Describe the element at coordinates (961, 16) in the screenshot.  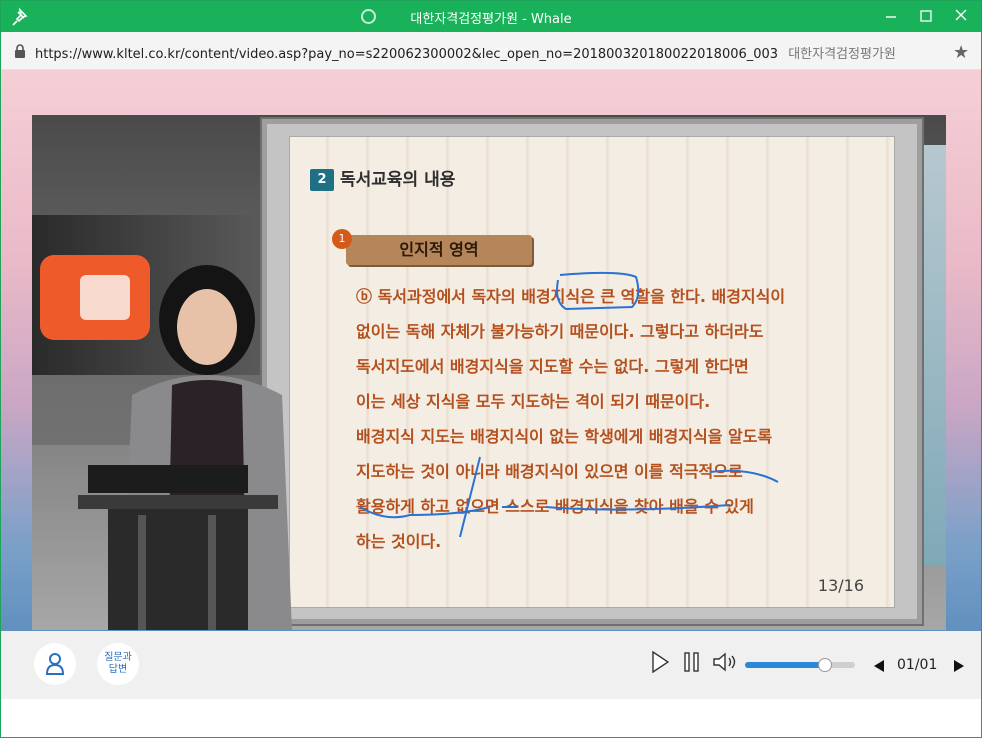
I see `close-icon` at that location.